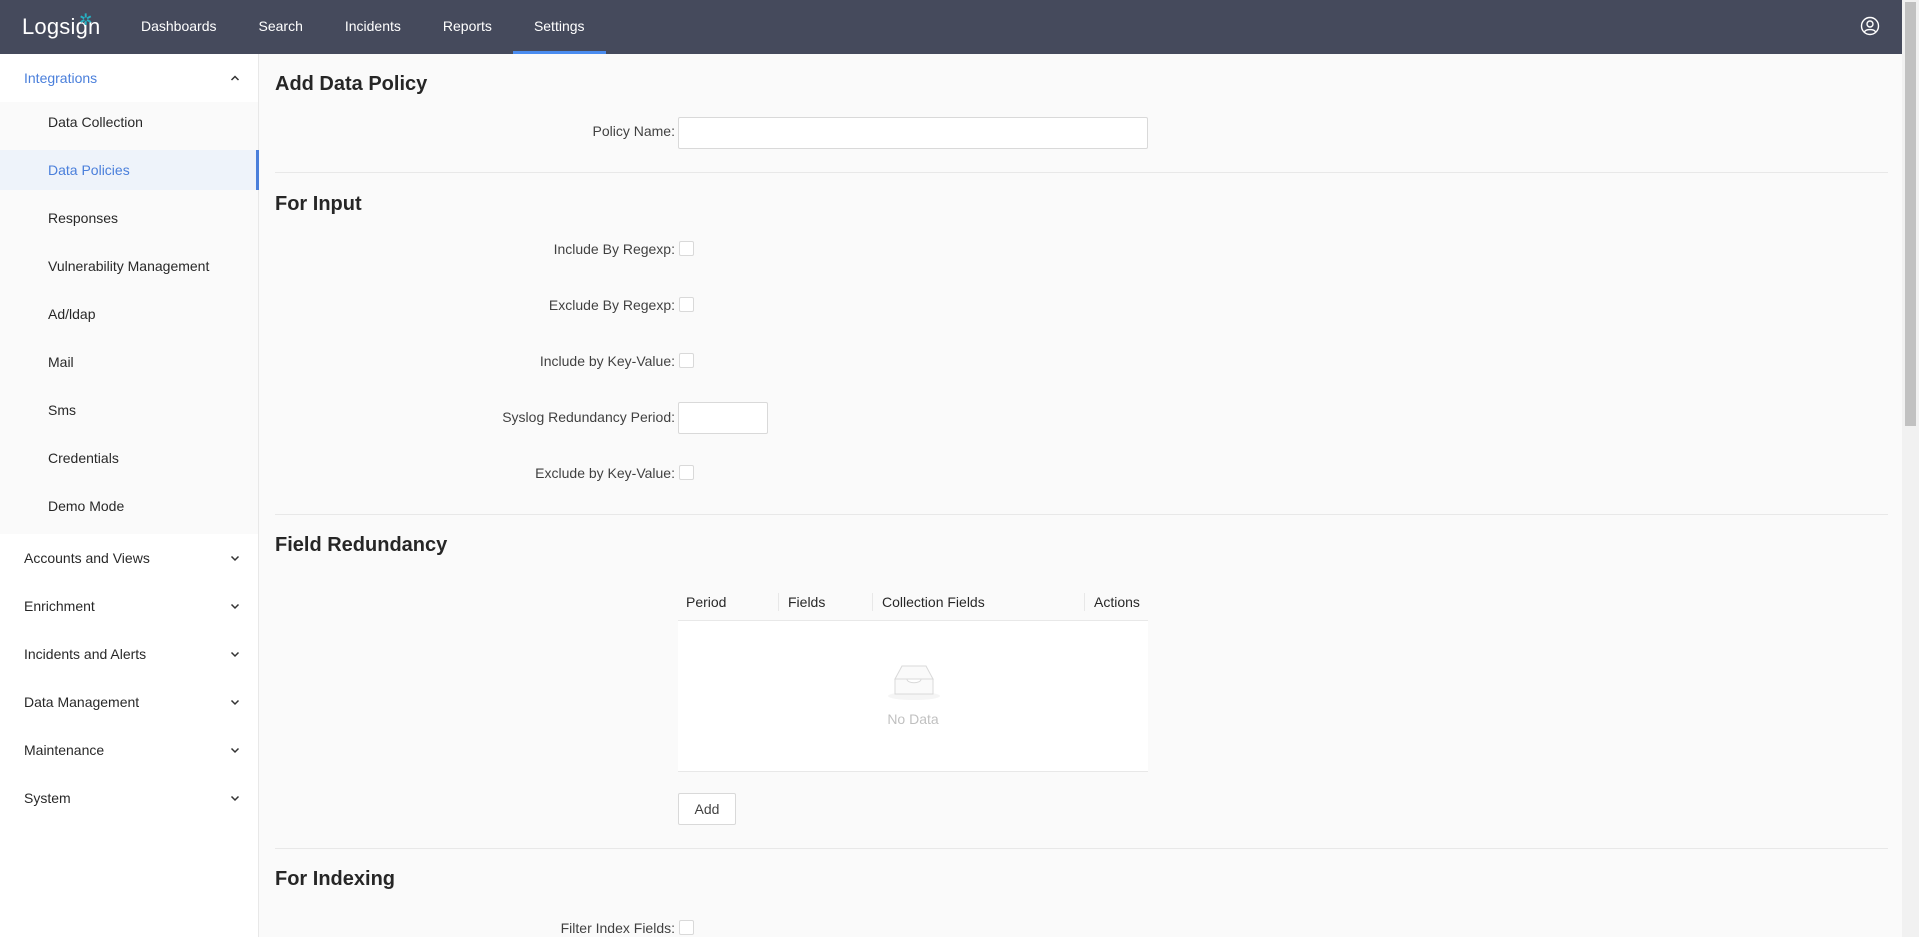 The image size is (1919, 937). What do you see at coordinates (605, 473) in the screenshot?
I see `exclude-by-key-value-label: Exclude by Key-Value:` at bounding box center [605, 473].